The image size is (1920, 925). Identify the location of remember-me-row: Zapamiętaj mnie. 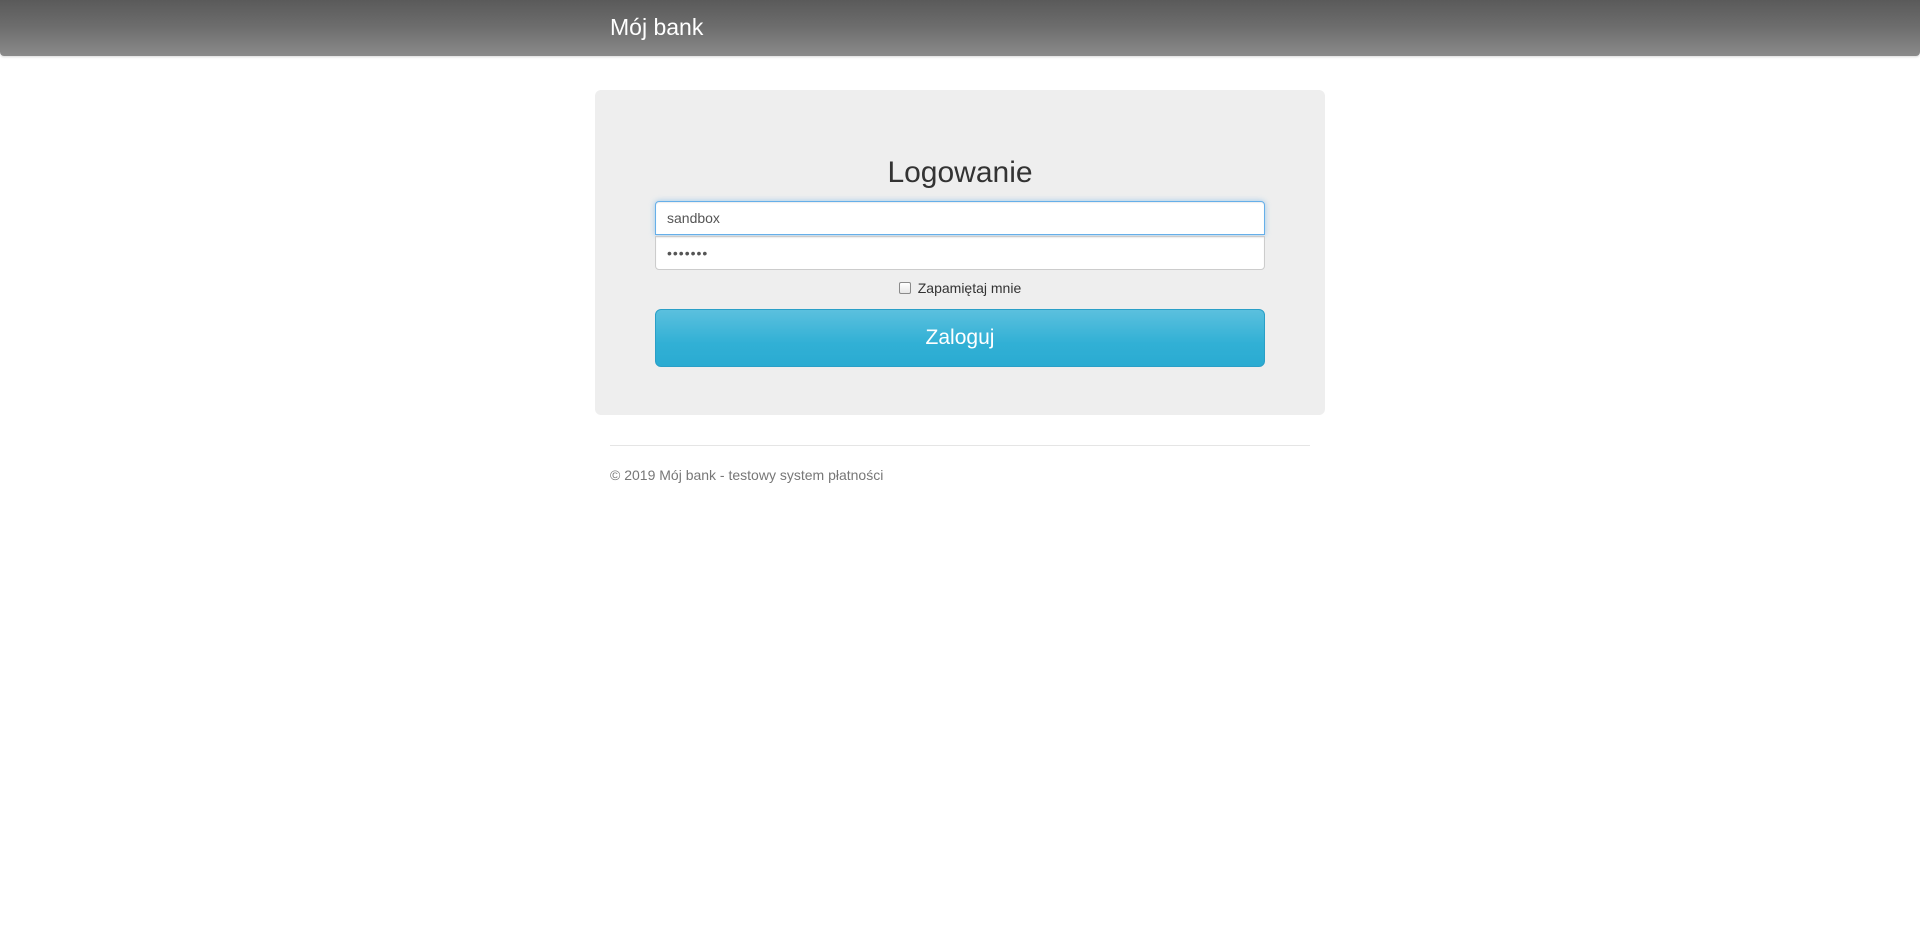
(960, 288).